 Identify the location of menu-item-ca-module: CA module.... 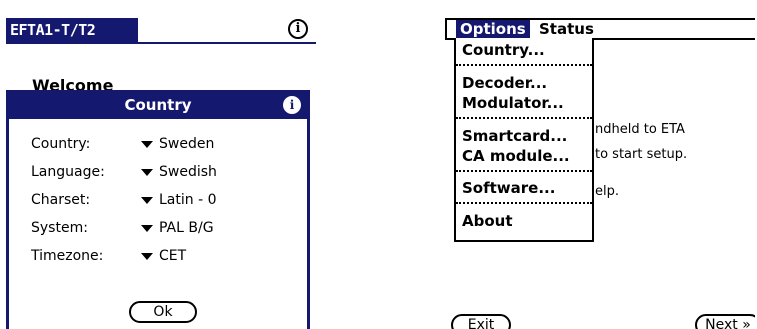
(516, 156).